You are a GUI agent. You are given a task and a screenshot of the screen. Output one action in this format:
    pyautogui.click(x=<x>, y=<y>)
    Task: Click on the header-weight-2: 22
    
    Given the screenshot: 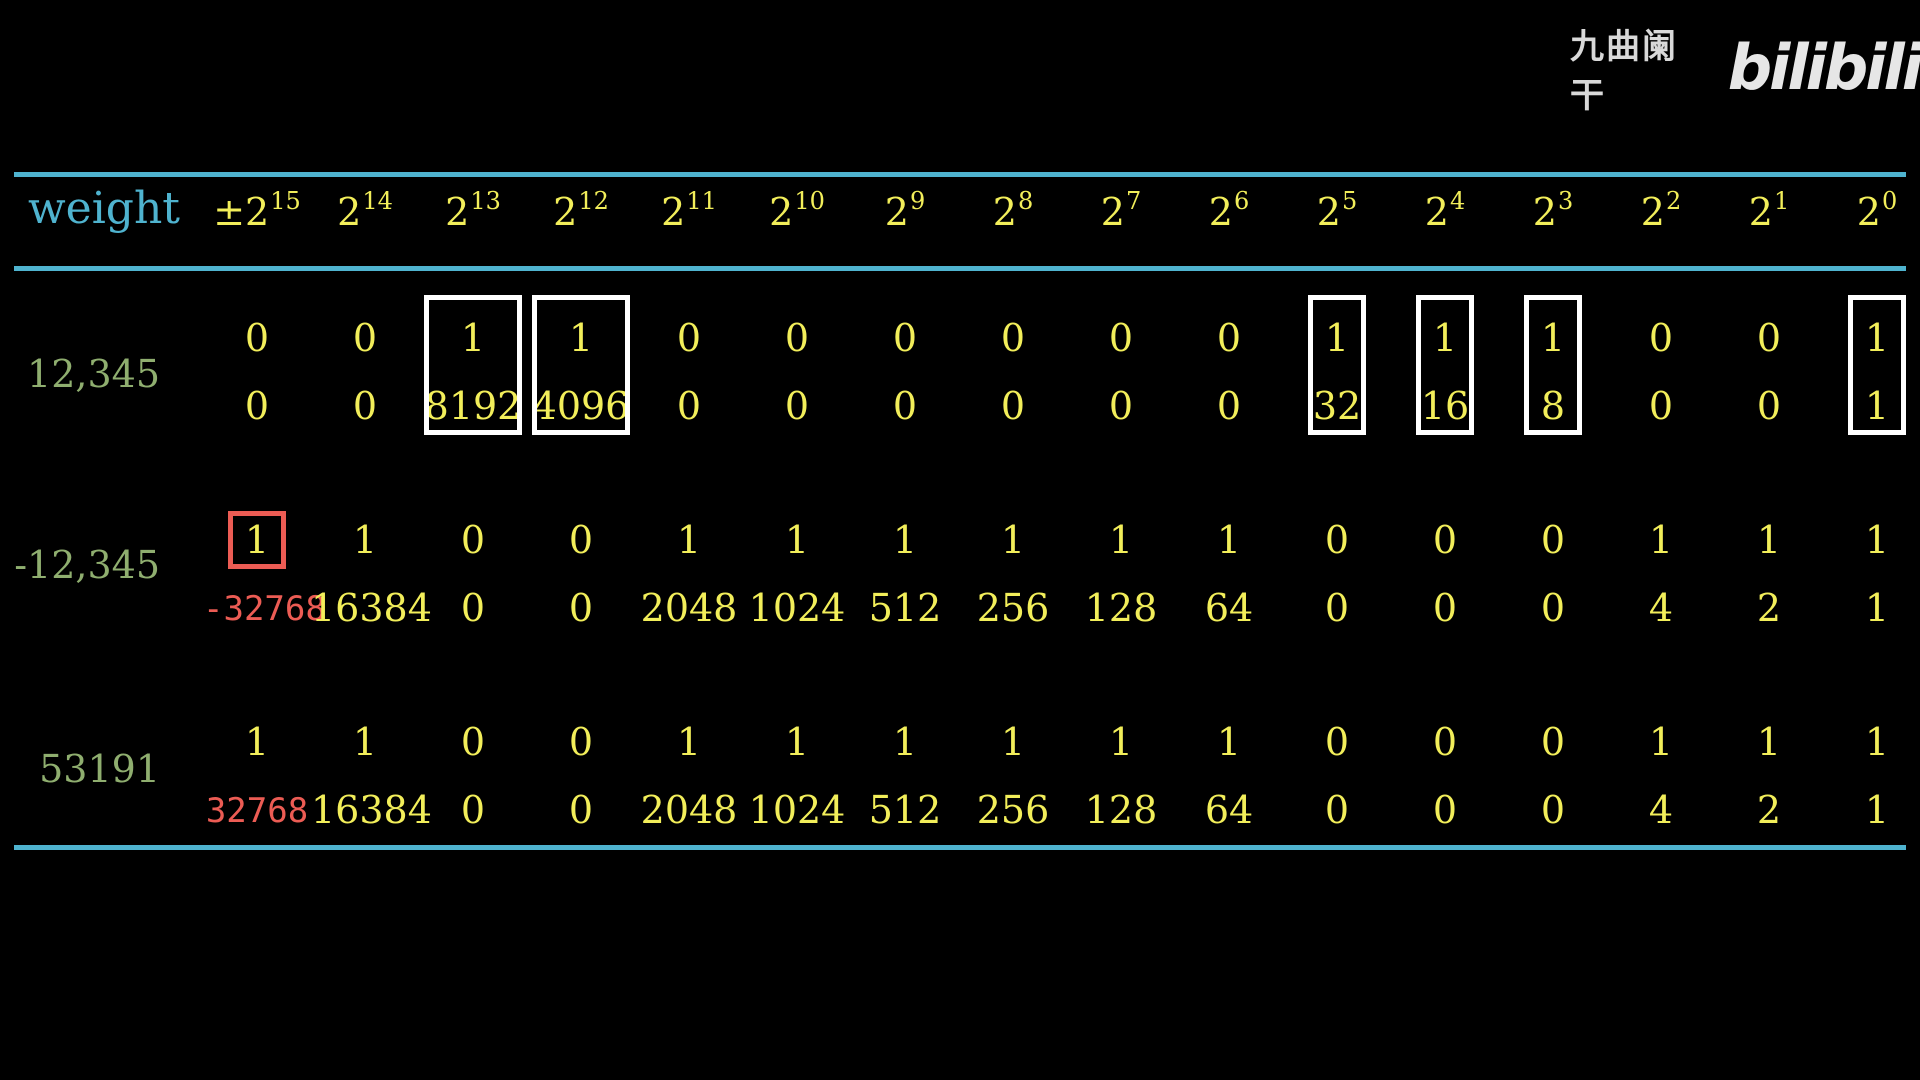 What is the action you would take?
    pyautogui.click(x=1661, y=210)
    